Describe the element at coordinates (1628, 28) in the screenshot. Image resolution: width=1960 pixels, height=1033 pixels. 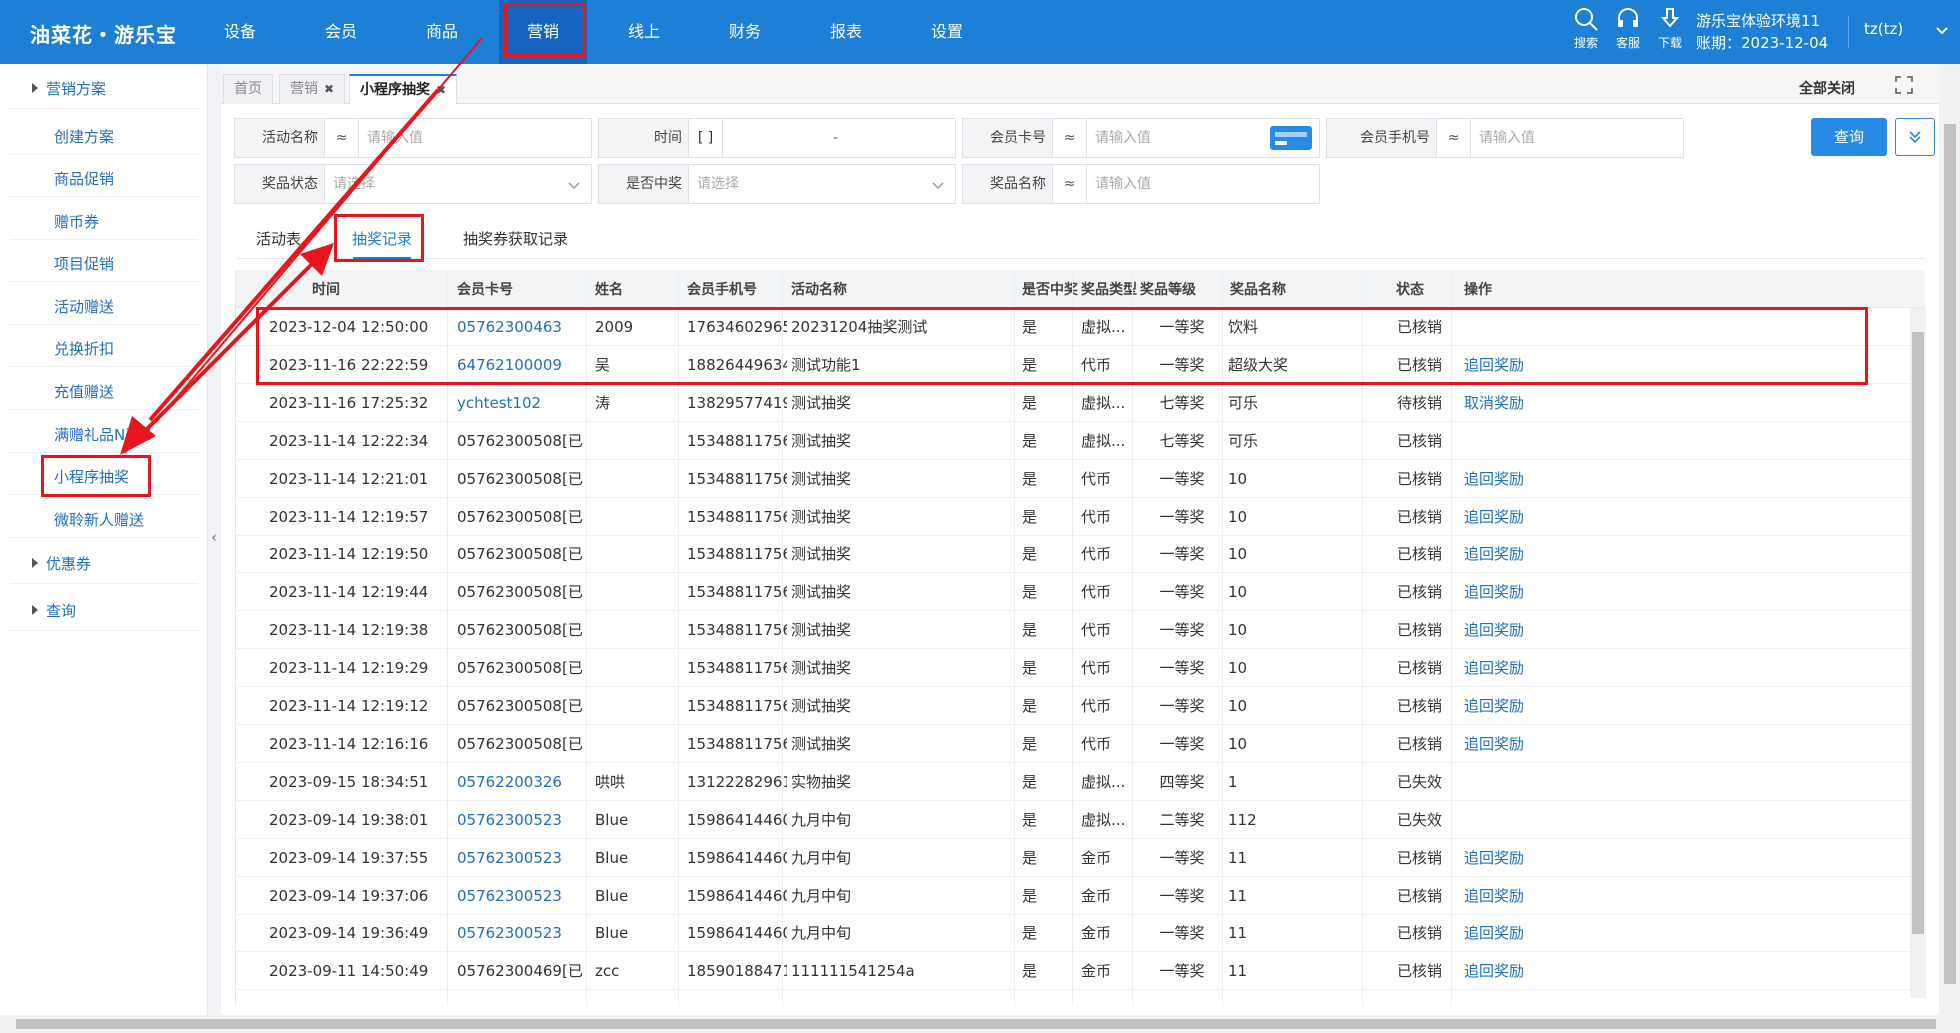
I see `service-tool: 客服` at that location.